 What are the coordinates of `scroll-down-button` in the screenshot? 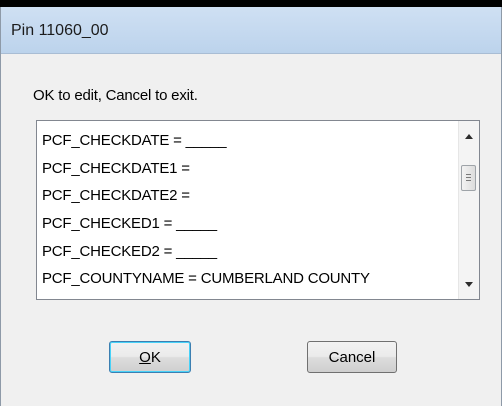 It's located at (469, 284).